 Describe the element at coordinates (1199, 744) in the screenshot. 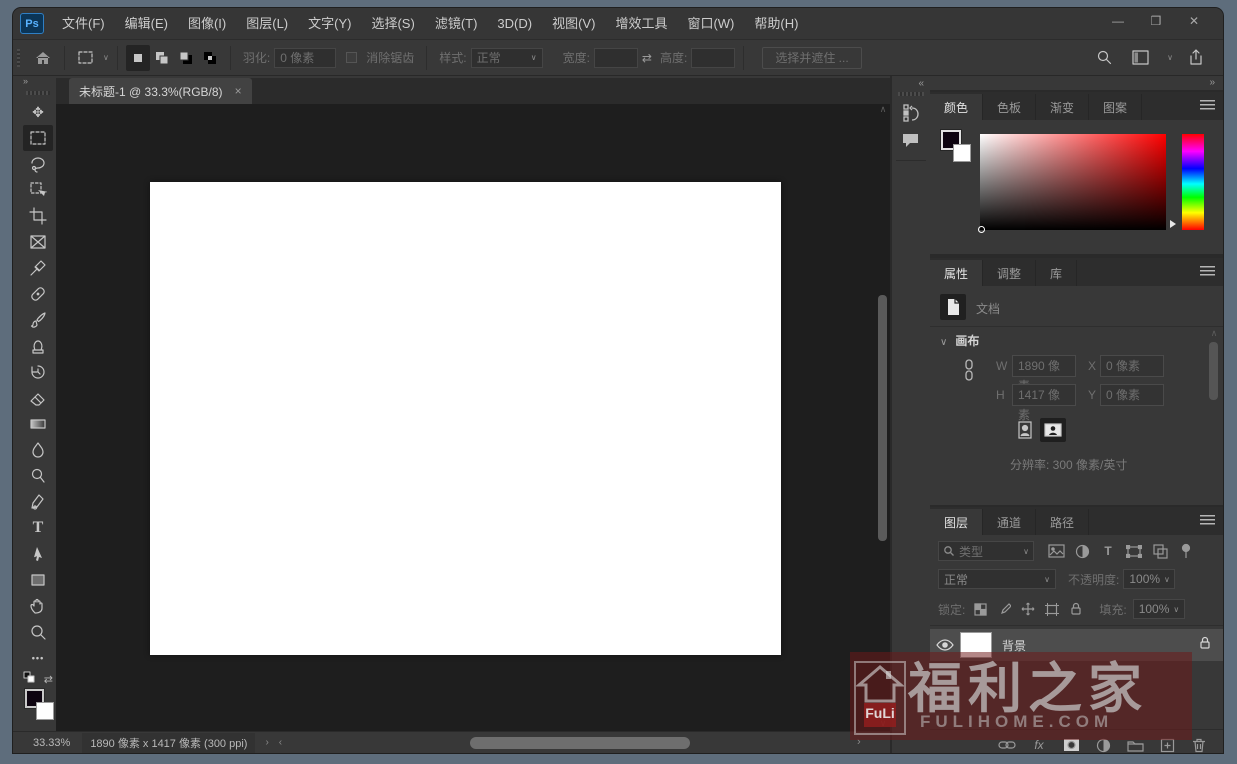

I see `delete-layer-icon` at that location.